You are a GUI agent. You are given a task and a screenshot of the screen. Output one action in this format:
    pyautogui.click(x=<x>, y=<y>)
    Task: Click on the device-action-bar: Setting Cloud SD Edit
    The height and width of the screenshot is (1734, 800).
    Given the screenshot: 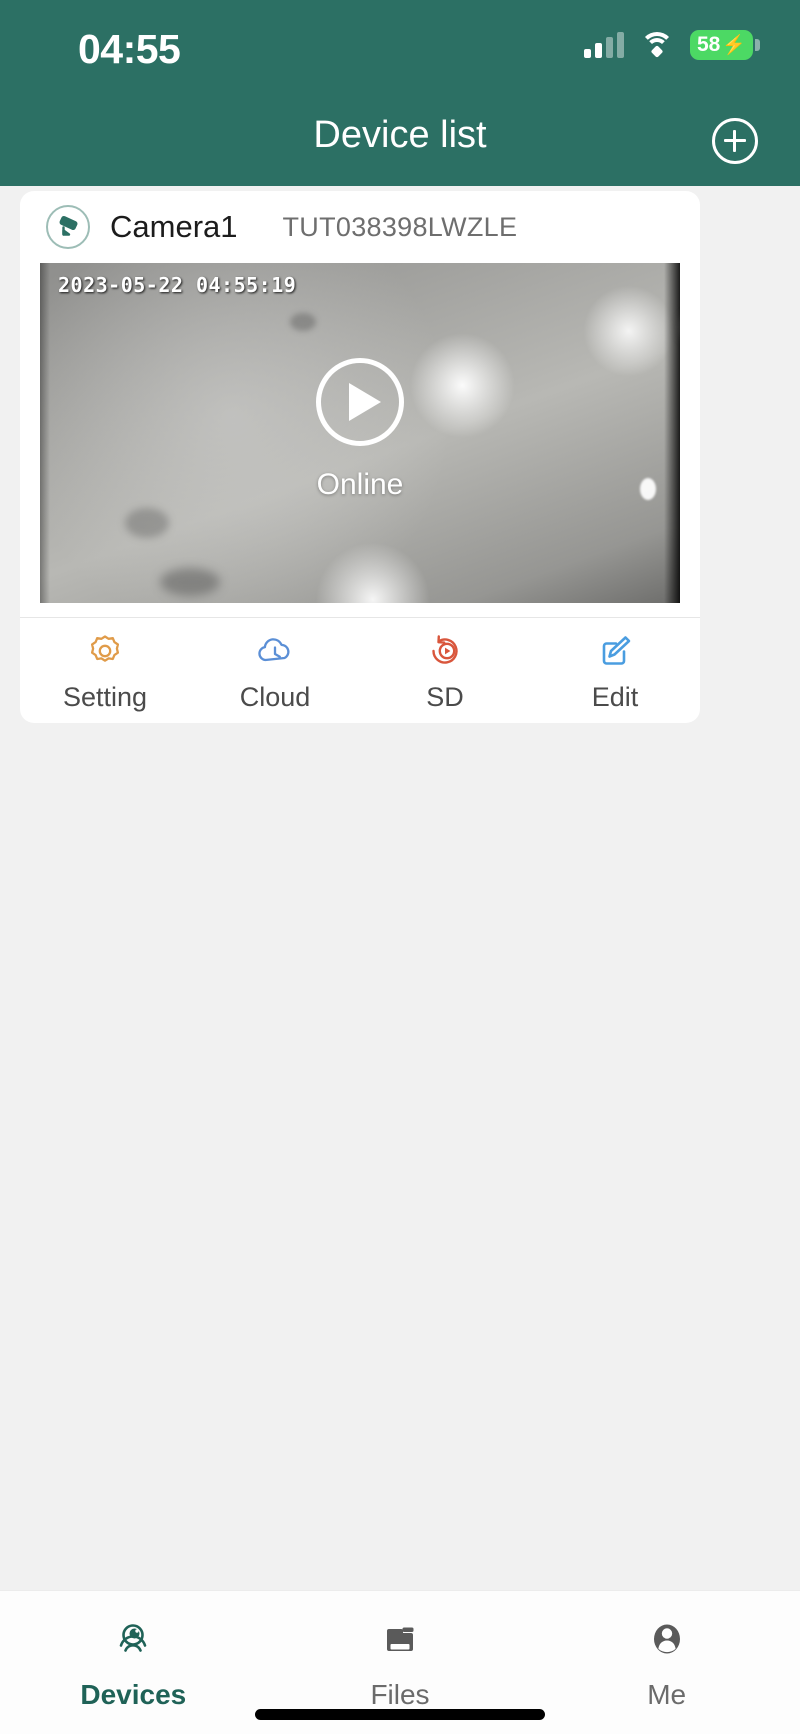 What is the action you would take?
    pyautogui.click(x=360, y=670)
    